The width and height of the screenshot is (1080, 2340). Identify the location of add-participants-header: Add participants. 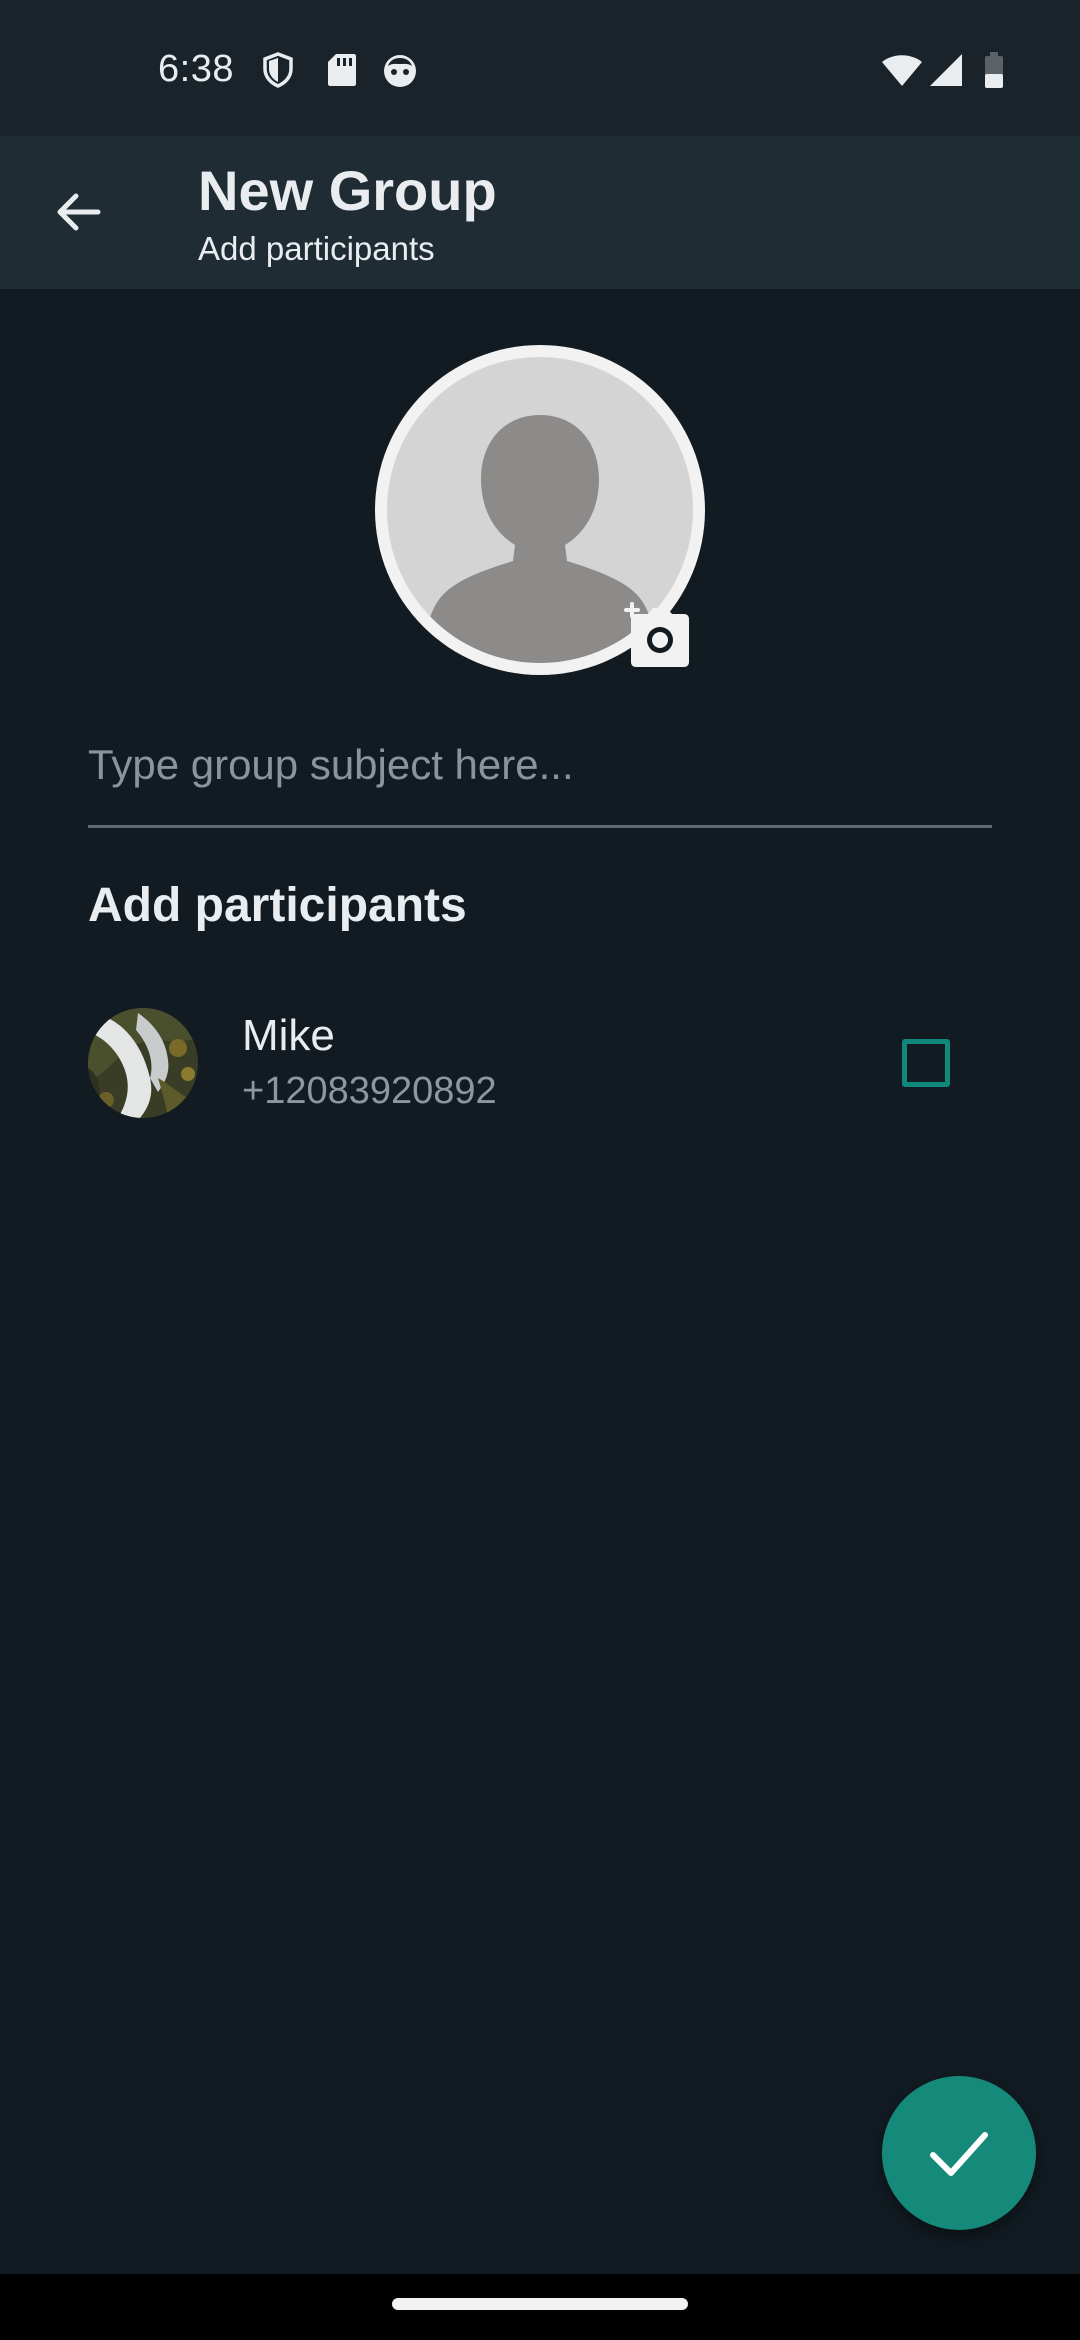
(277, 905).